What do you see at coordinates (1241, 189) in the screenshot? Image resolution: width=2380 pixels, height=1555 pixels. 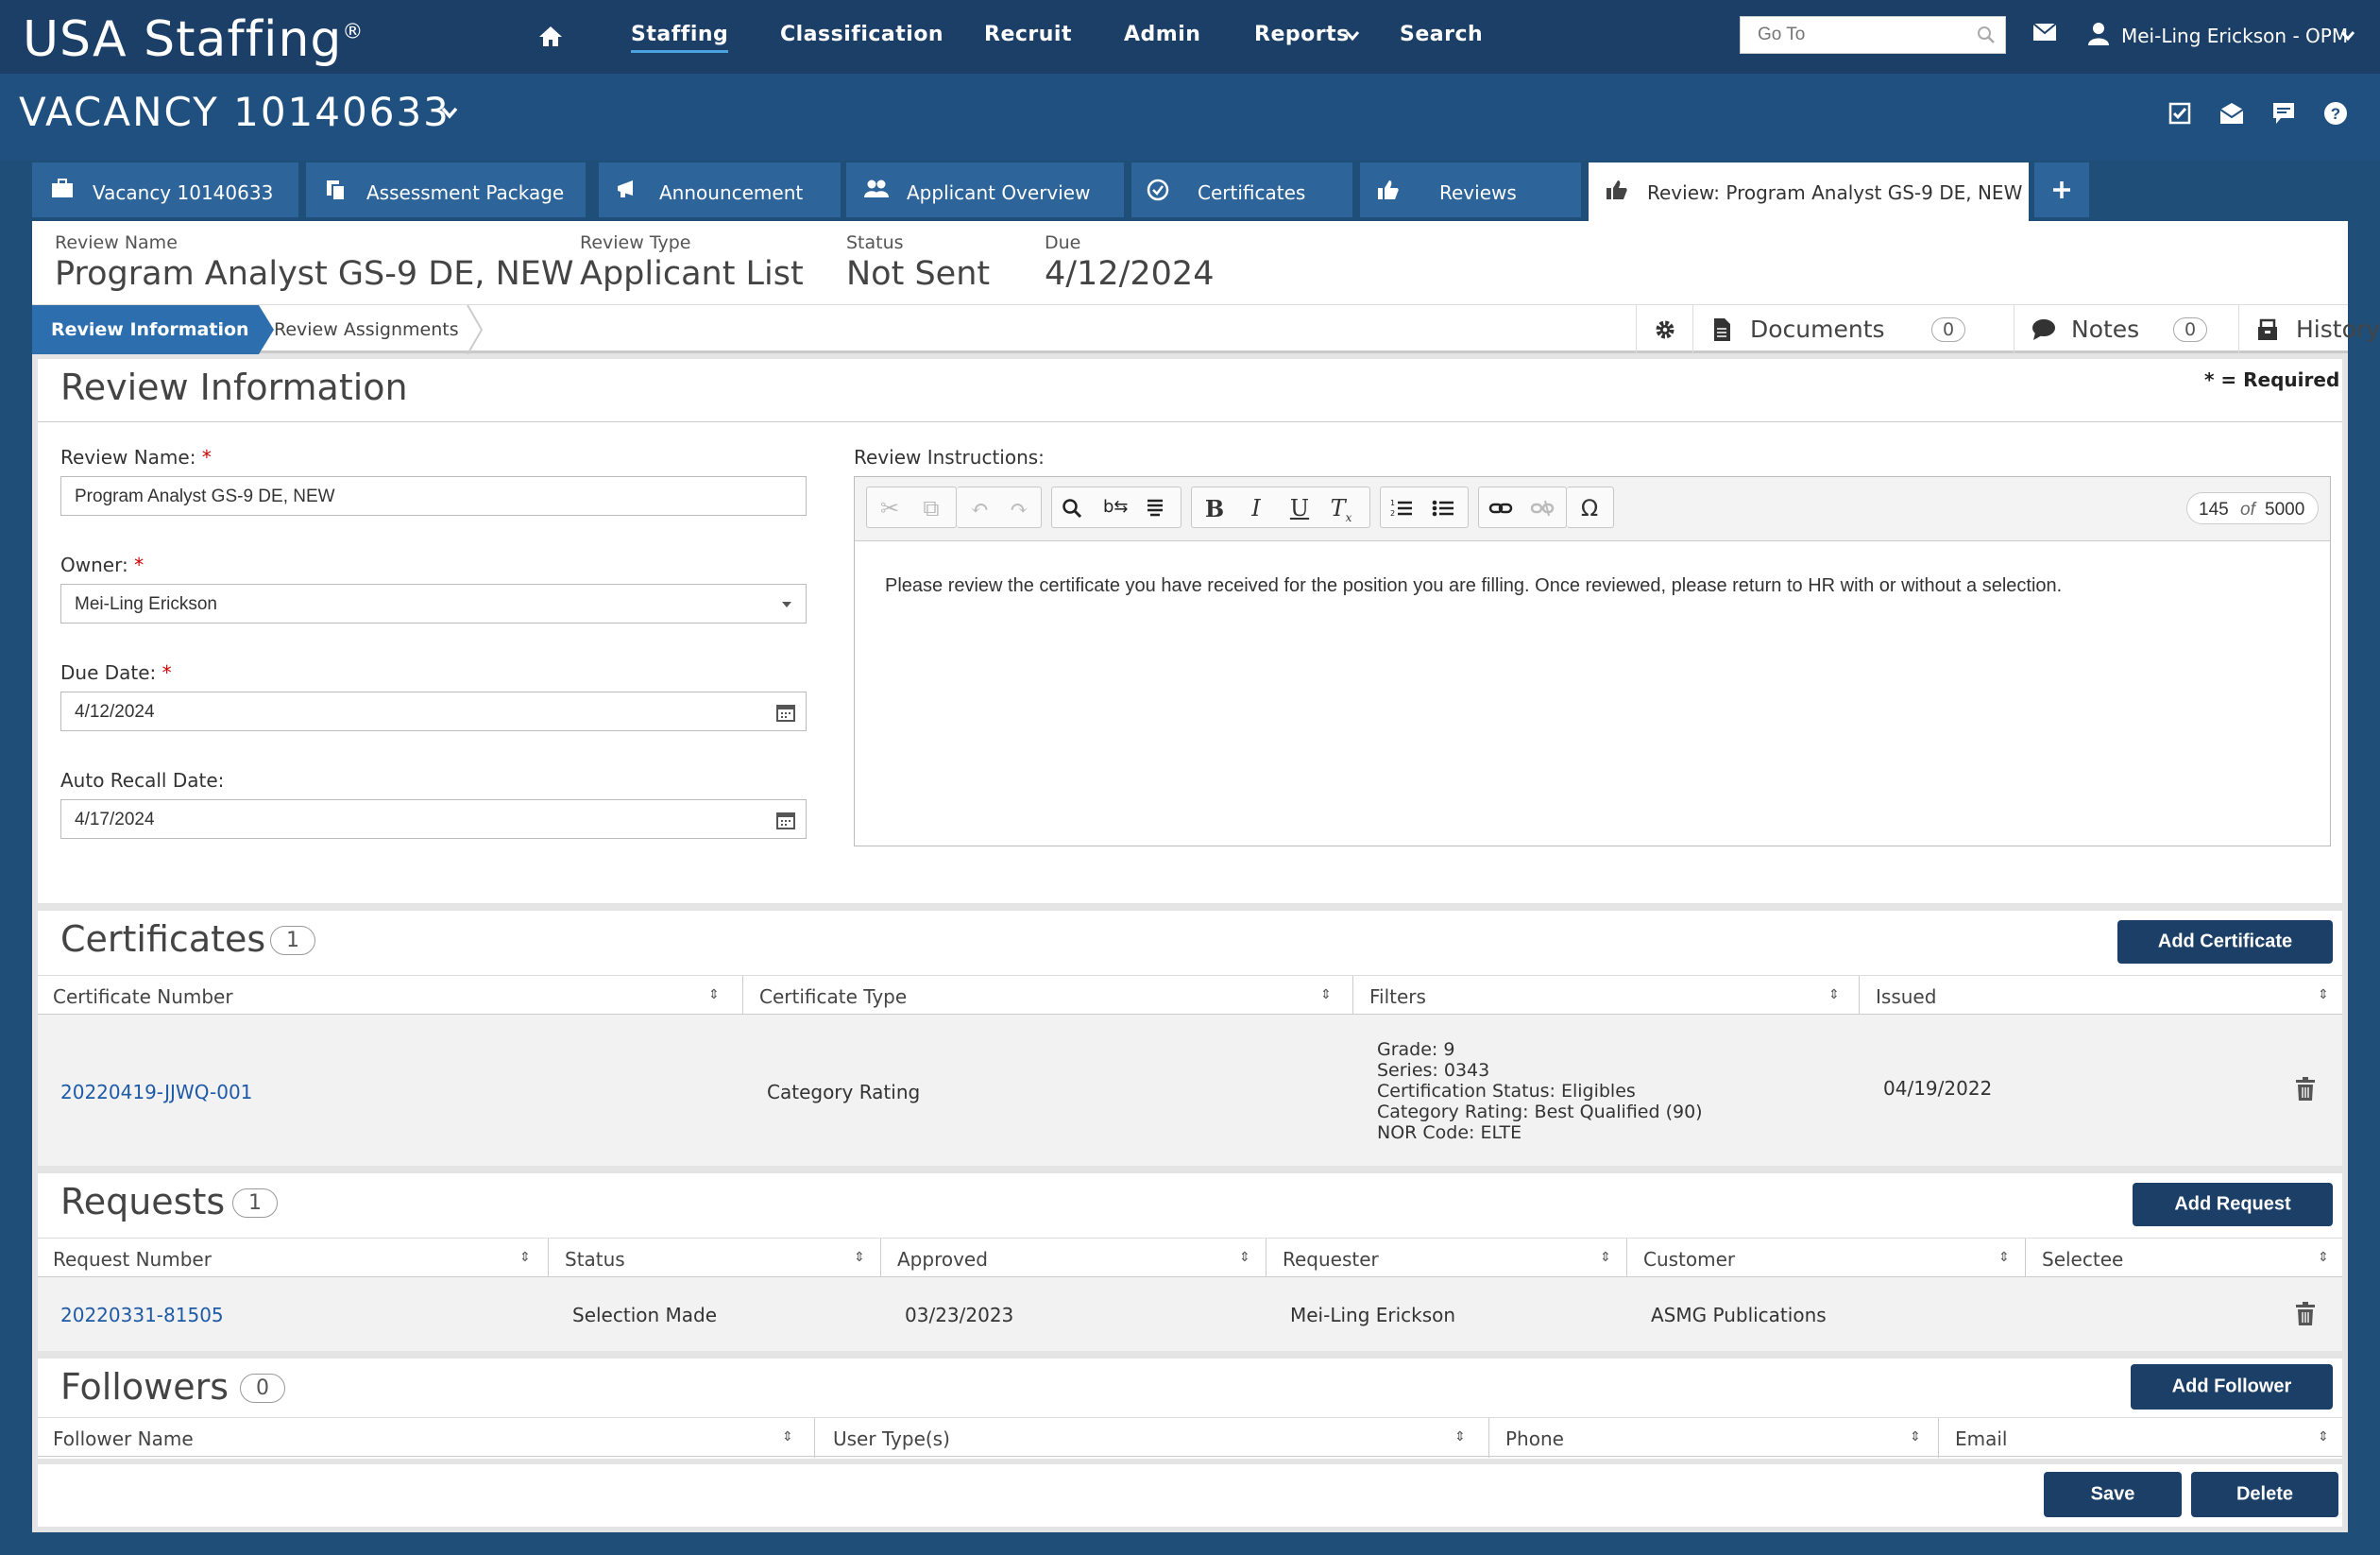 I see `tab-certificates: Certificates` at bounding box center [1241, 189].